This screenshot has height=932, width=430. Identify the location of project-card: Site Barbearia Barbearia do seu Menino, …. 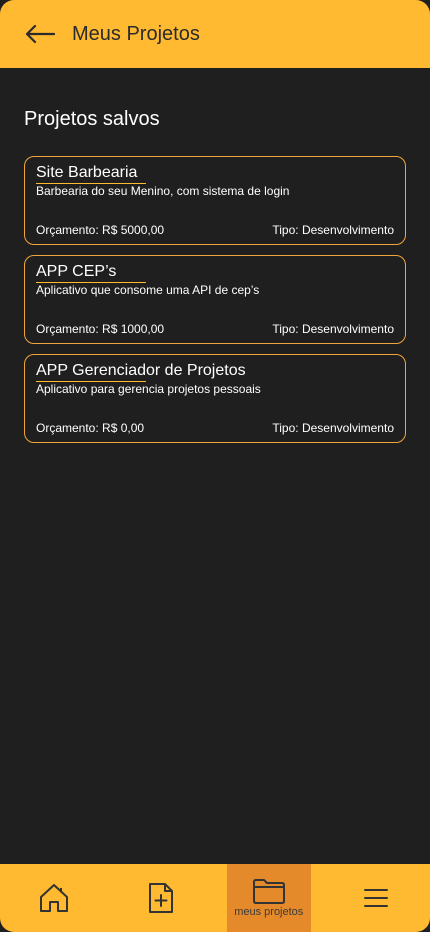
(215, 200).